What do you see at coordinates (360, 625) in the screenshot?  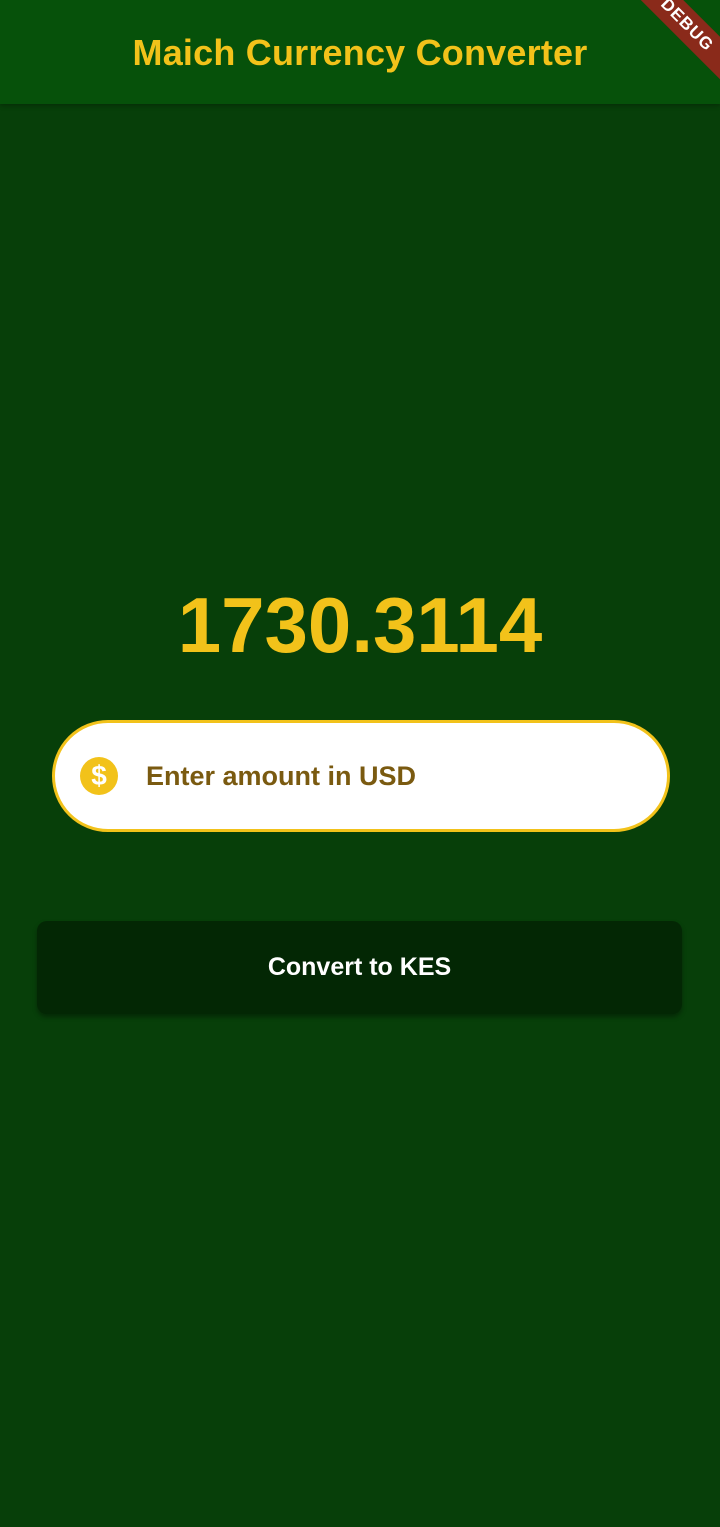 I see `converted-result: 1730.3114` at bounding box center [360, 625].